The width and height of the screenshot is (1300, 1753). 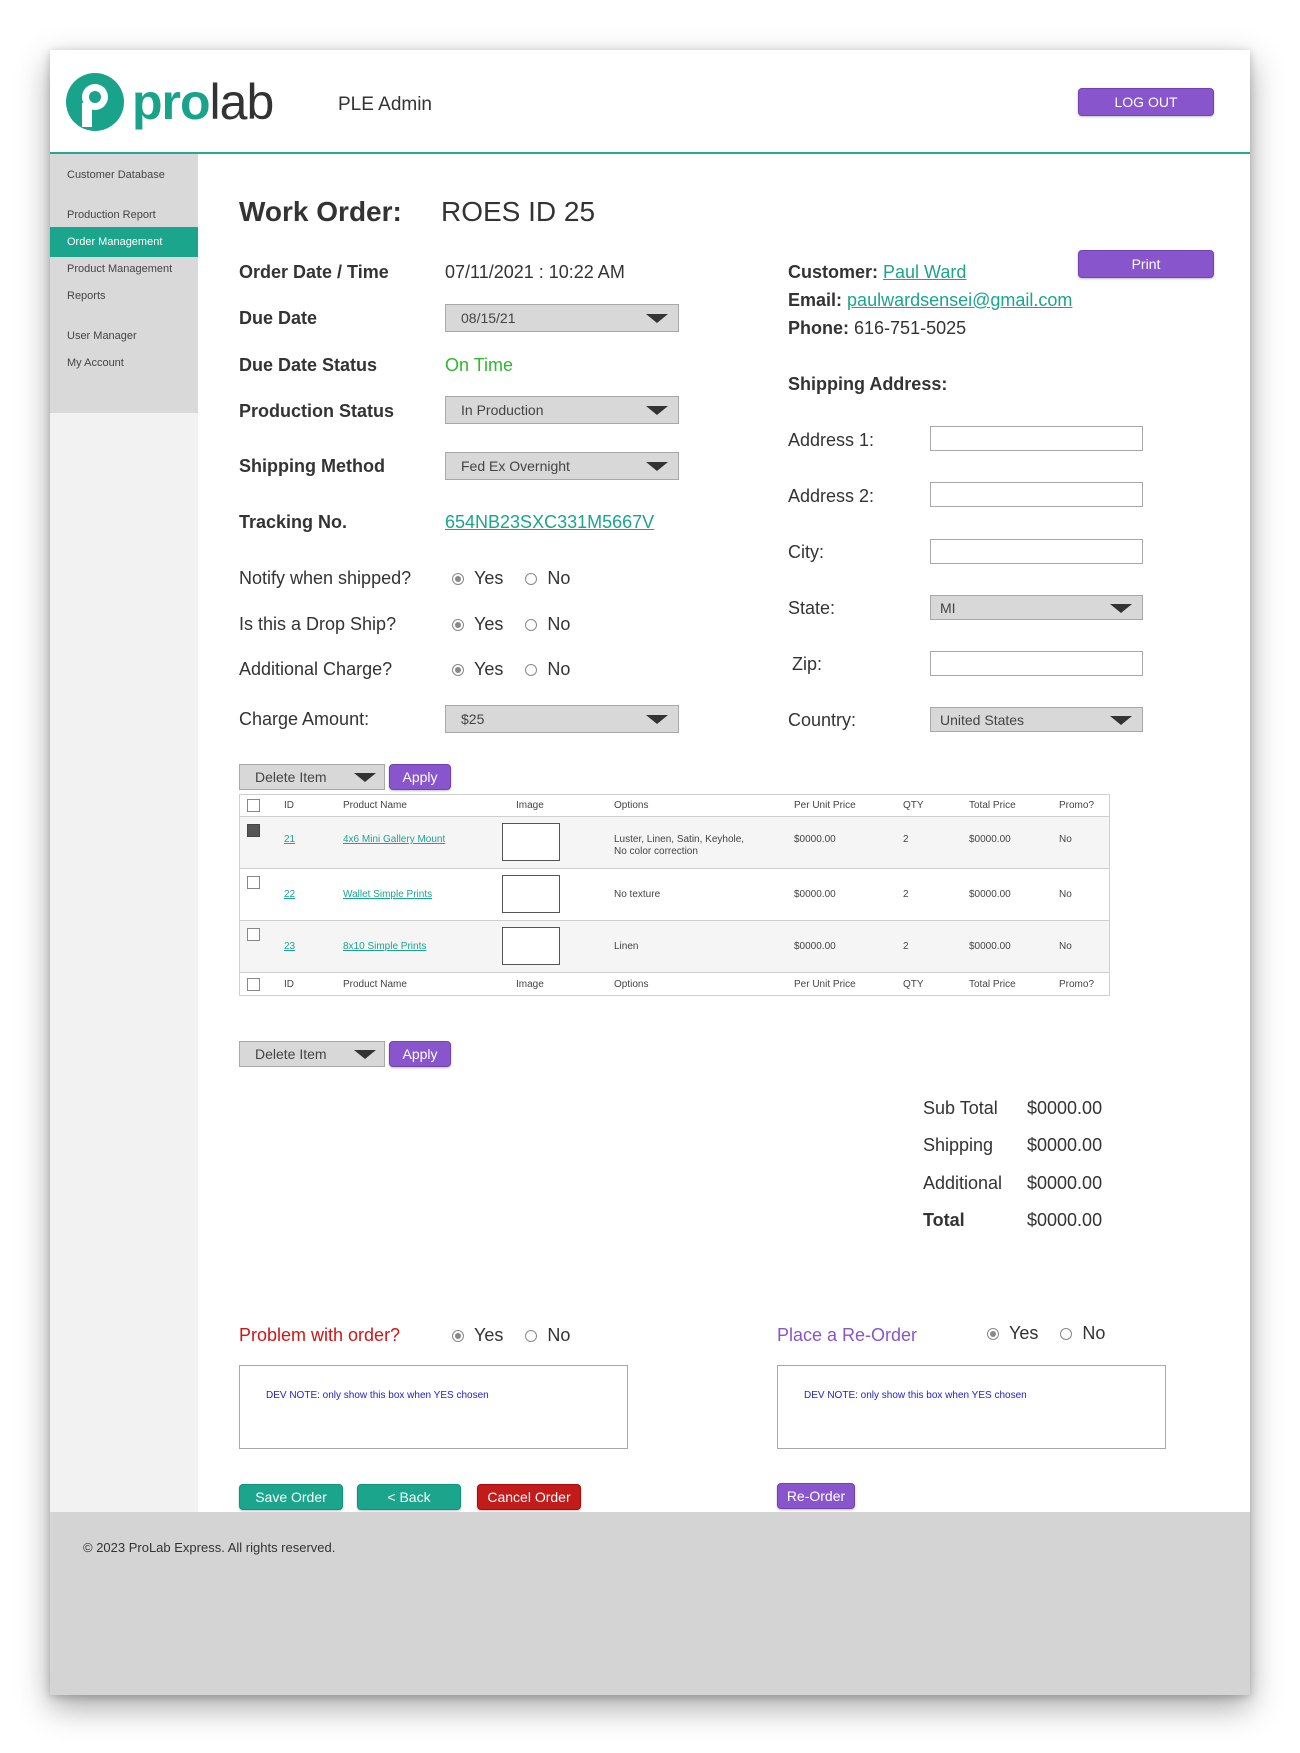 I want to click on problem-yes-option: Yes, so click(x=477, y=1335).